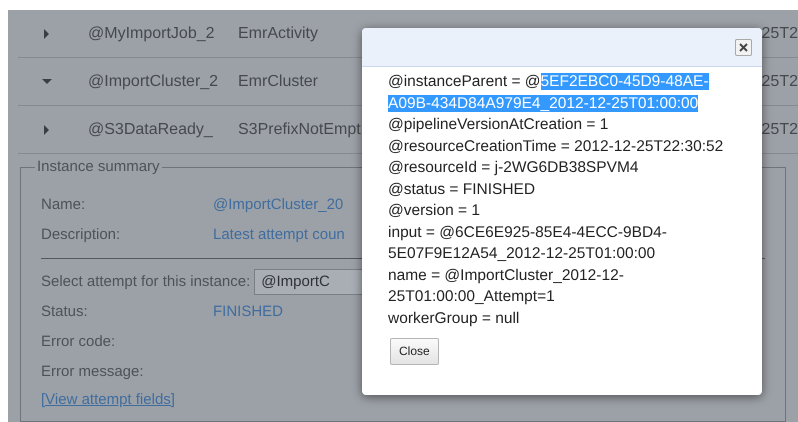  What do you see at coordinates (47, 81) in the screenshot?
I see `caret-down-icon` at bounding box center [47, 81].